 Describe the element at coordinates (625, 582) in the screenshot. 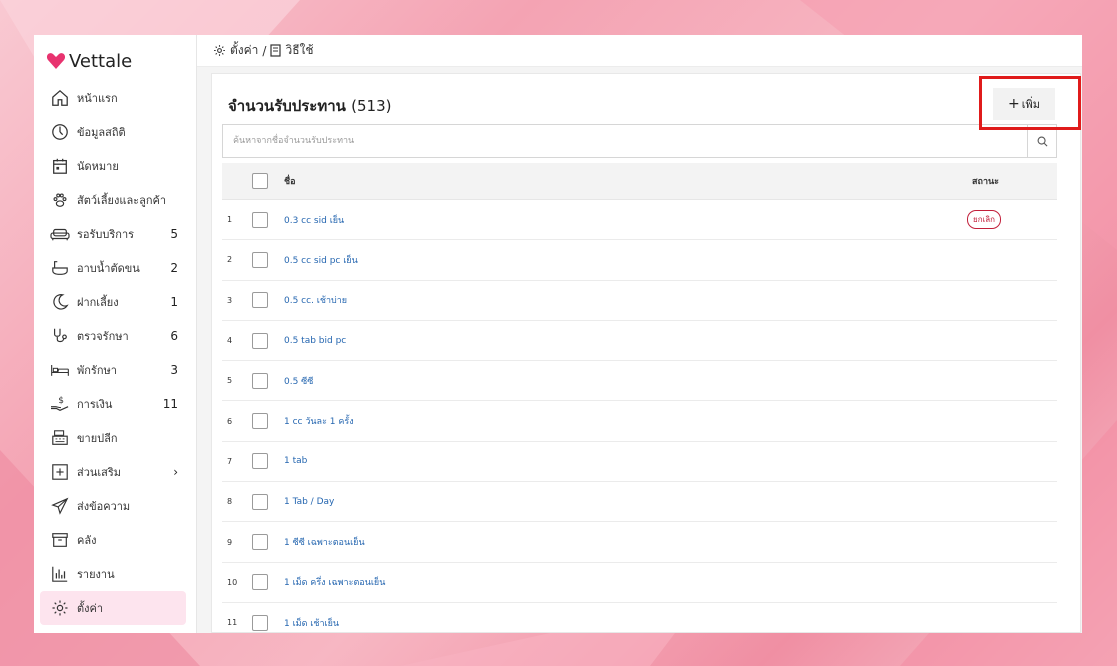

I see `row-name-link: 1 เม็ด ครึ่ง เฉพาะตอนเย็น` at that location.